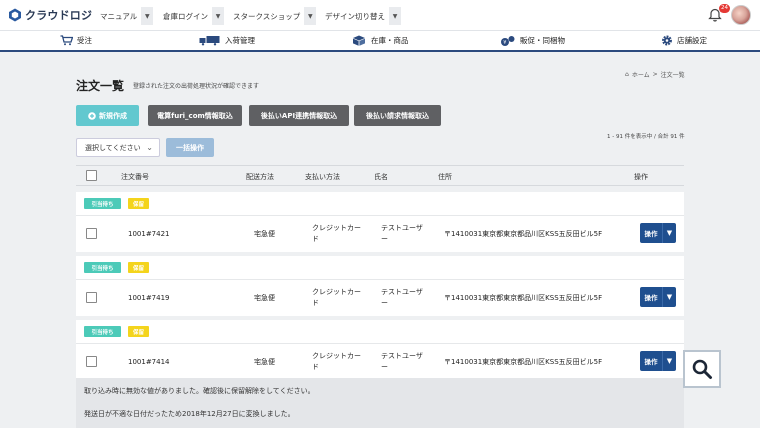 The image size is (760, 428). Describe the element at coordinates (92, 115) in the screenshot. I see `plus-circle-icon` at that location.